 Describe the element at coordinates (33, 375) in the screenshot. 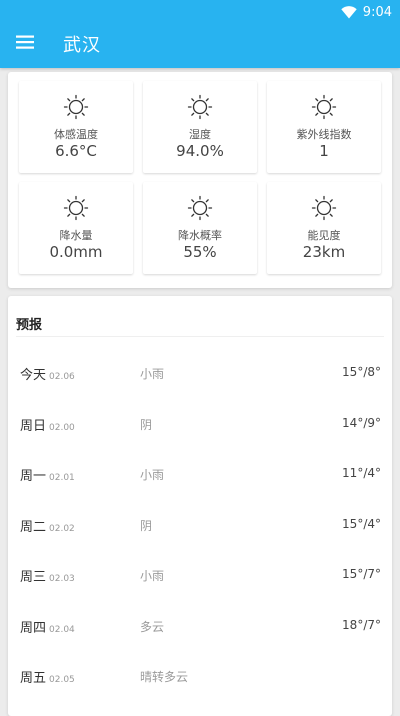

I see `forecast-day-label: 今天` at that location.